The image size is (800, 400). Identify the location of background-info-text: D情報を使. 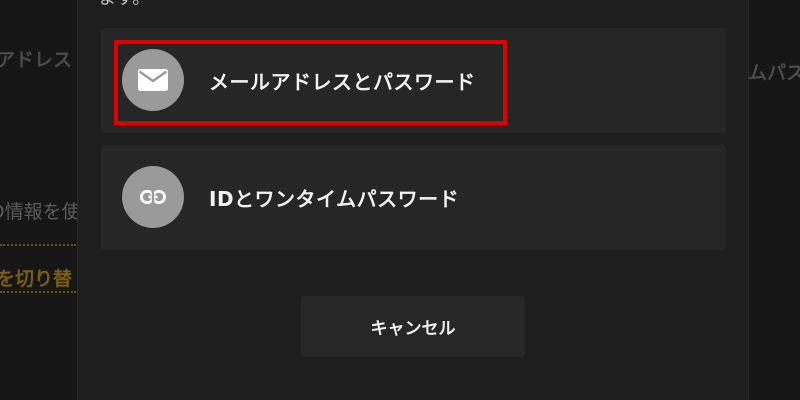
(40, 212).